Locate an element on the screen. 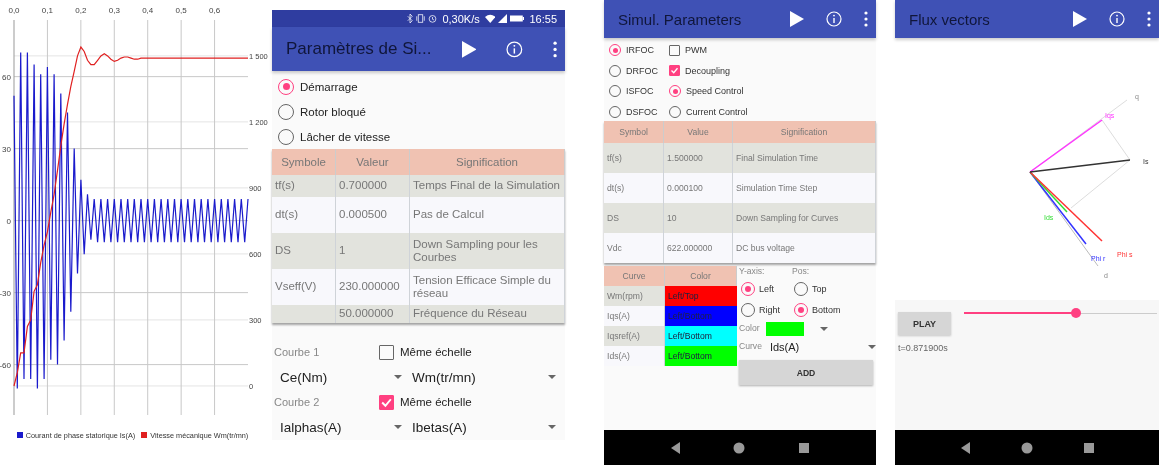  table-cell: Wm(rpm) is located at coordinates (634, 296).